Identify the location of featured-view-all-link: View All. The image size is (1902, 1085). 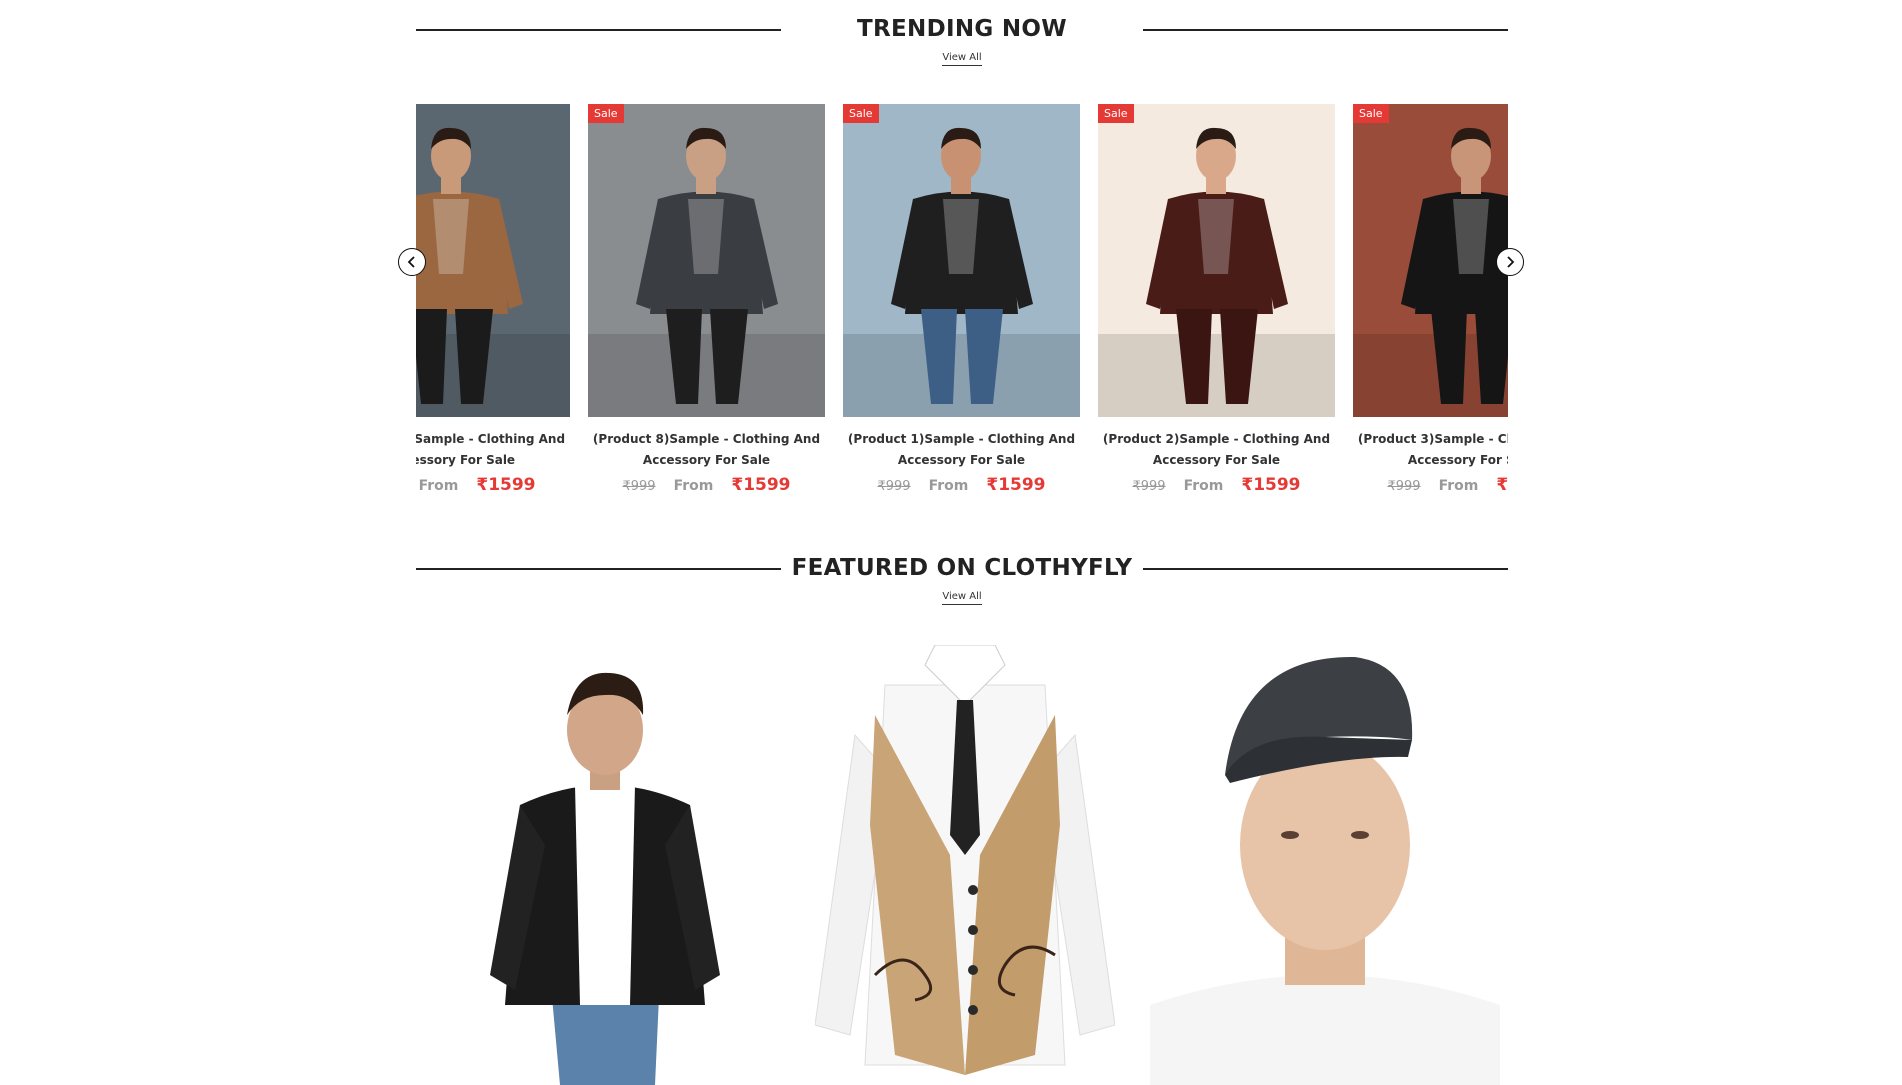
(962, 598).